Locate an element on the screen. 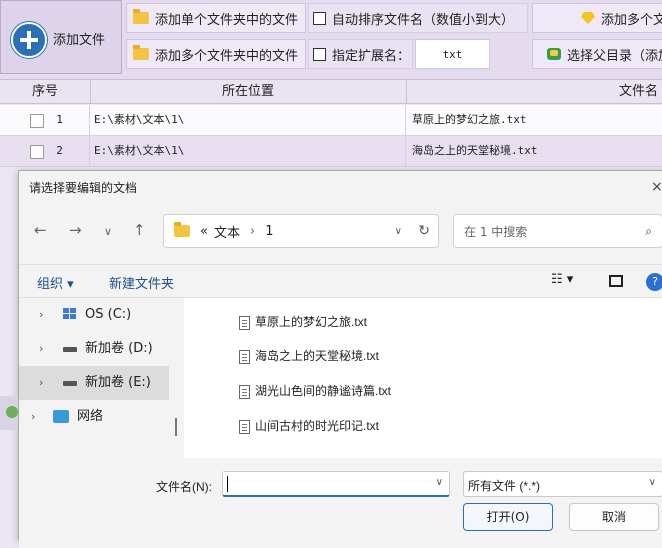 The width and height of the screenshot is (662, 548). address-dropdown-icon: ∨ is located at coordinates (398, 231).